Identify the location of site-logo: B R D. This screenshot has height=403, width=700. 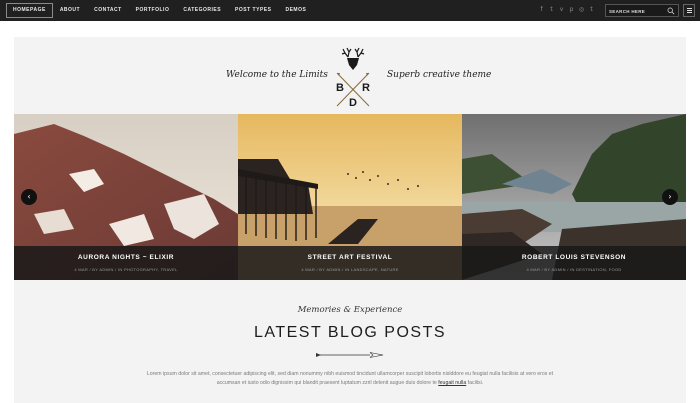
(353, 76).